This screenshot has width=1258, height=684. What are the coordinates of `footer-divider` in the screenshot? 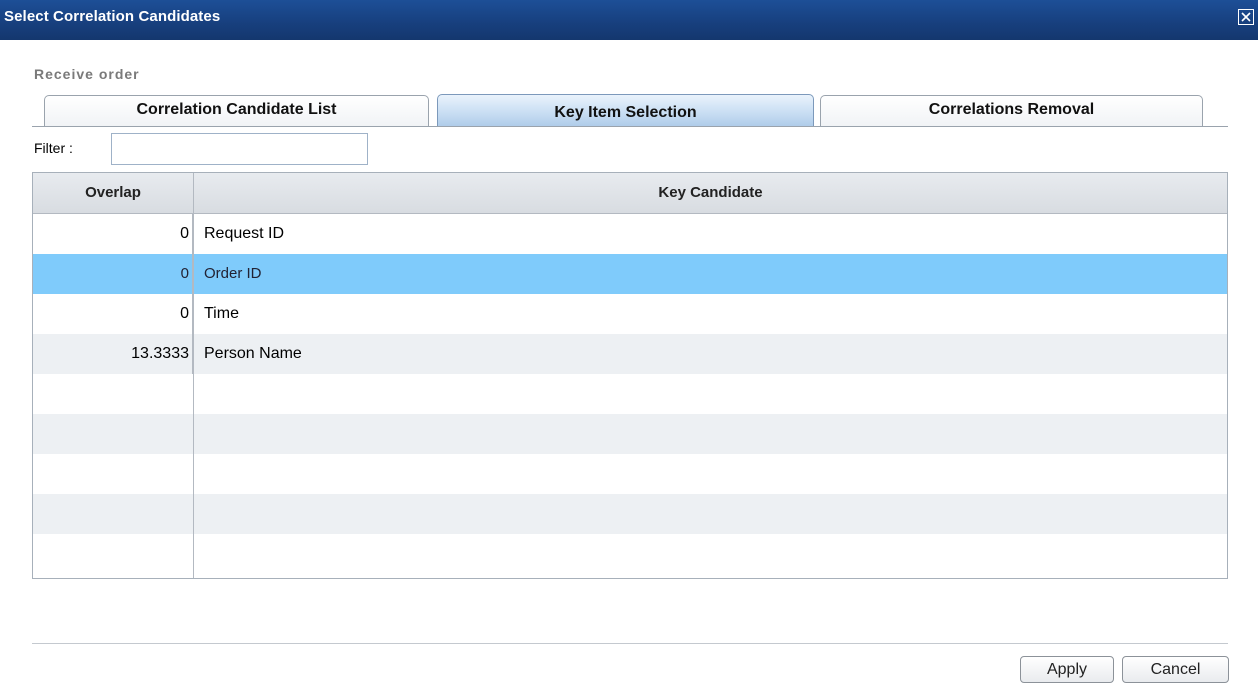 It's located at (630, 643).